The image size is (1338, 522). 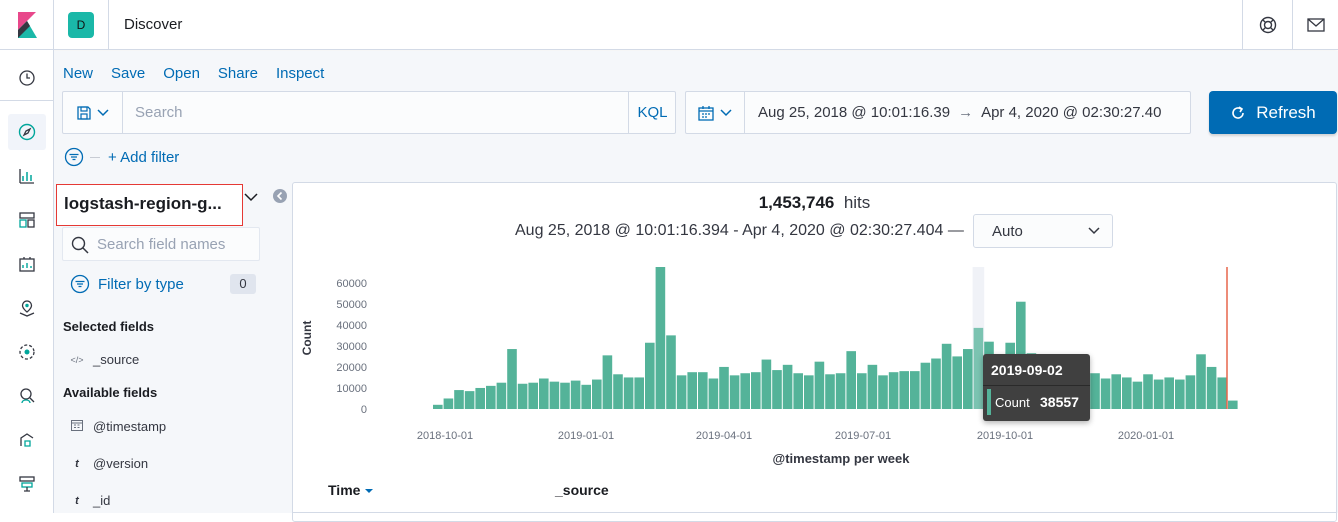 I want to click on field-search-input: Search field names, so click(x=161, y=244).